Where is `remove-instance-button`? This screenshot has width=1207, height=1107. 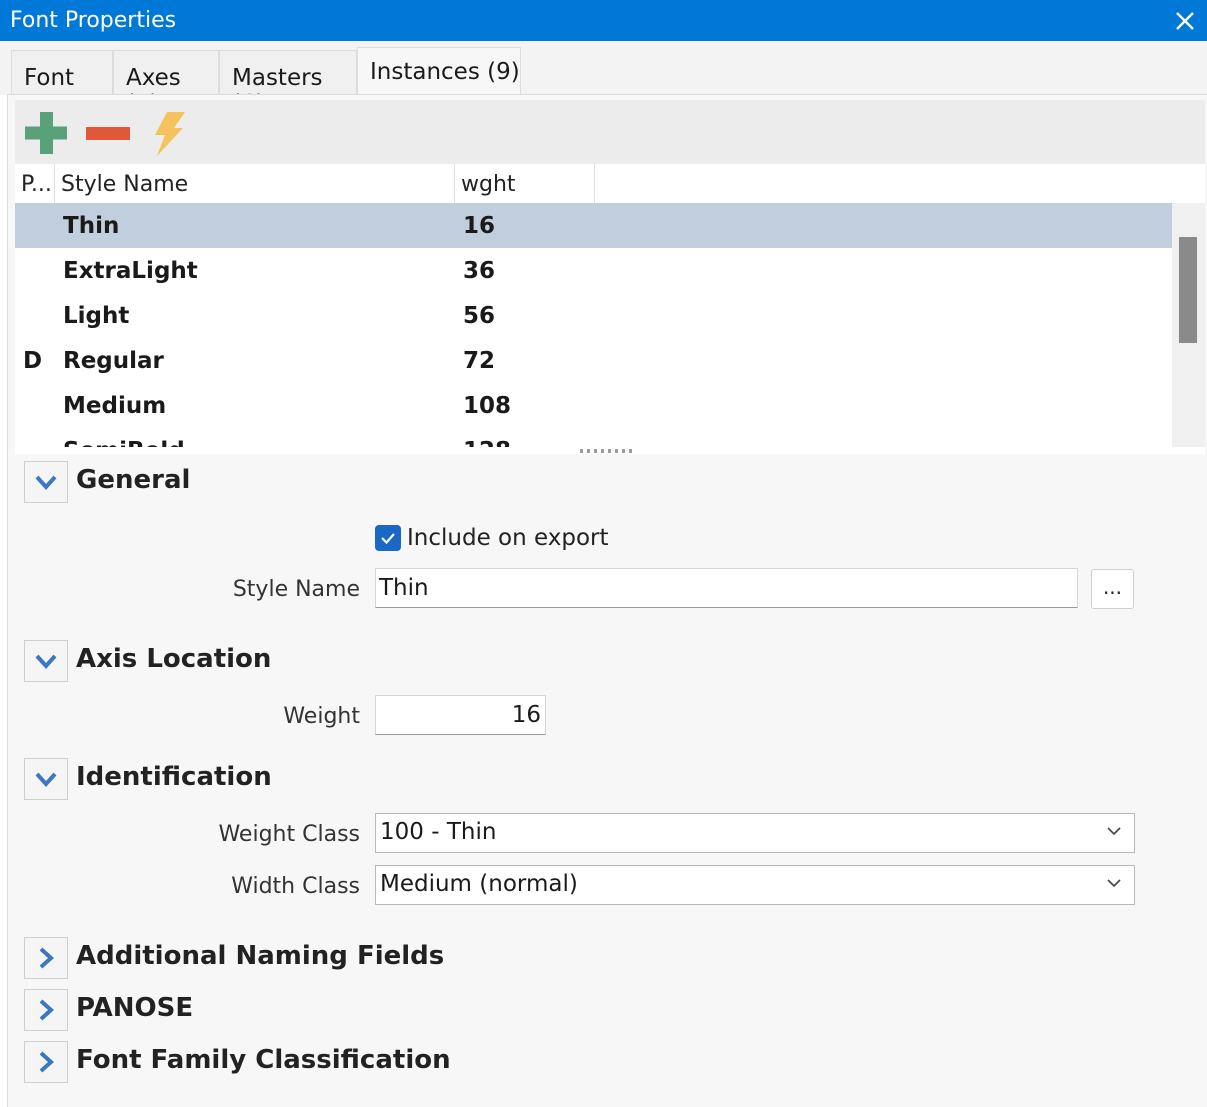
remove-instance-button is located at coordinates (108, 133).